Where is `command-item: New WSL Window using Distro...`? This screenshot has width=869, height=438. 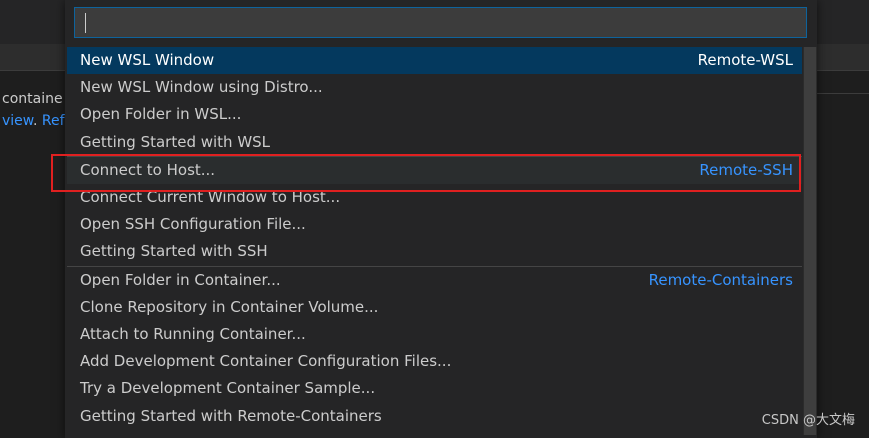
command-item: New WSL Window using Distro... is located at coordinates (434, 87).